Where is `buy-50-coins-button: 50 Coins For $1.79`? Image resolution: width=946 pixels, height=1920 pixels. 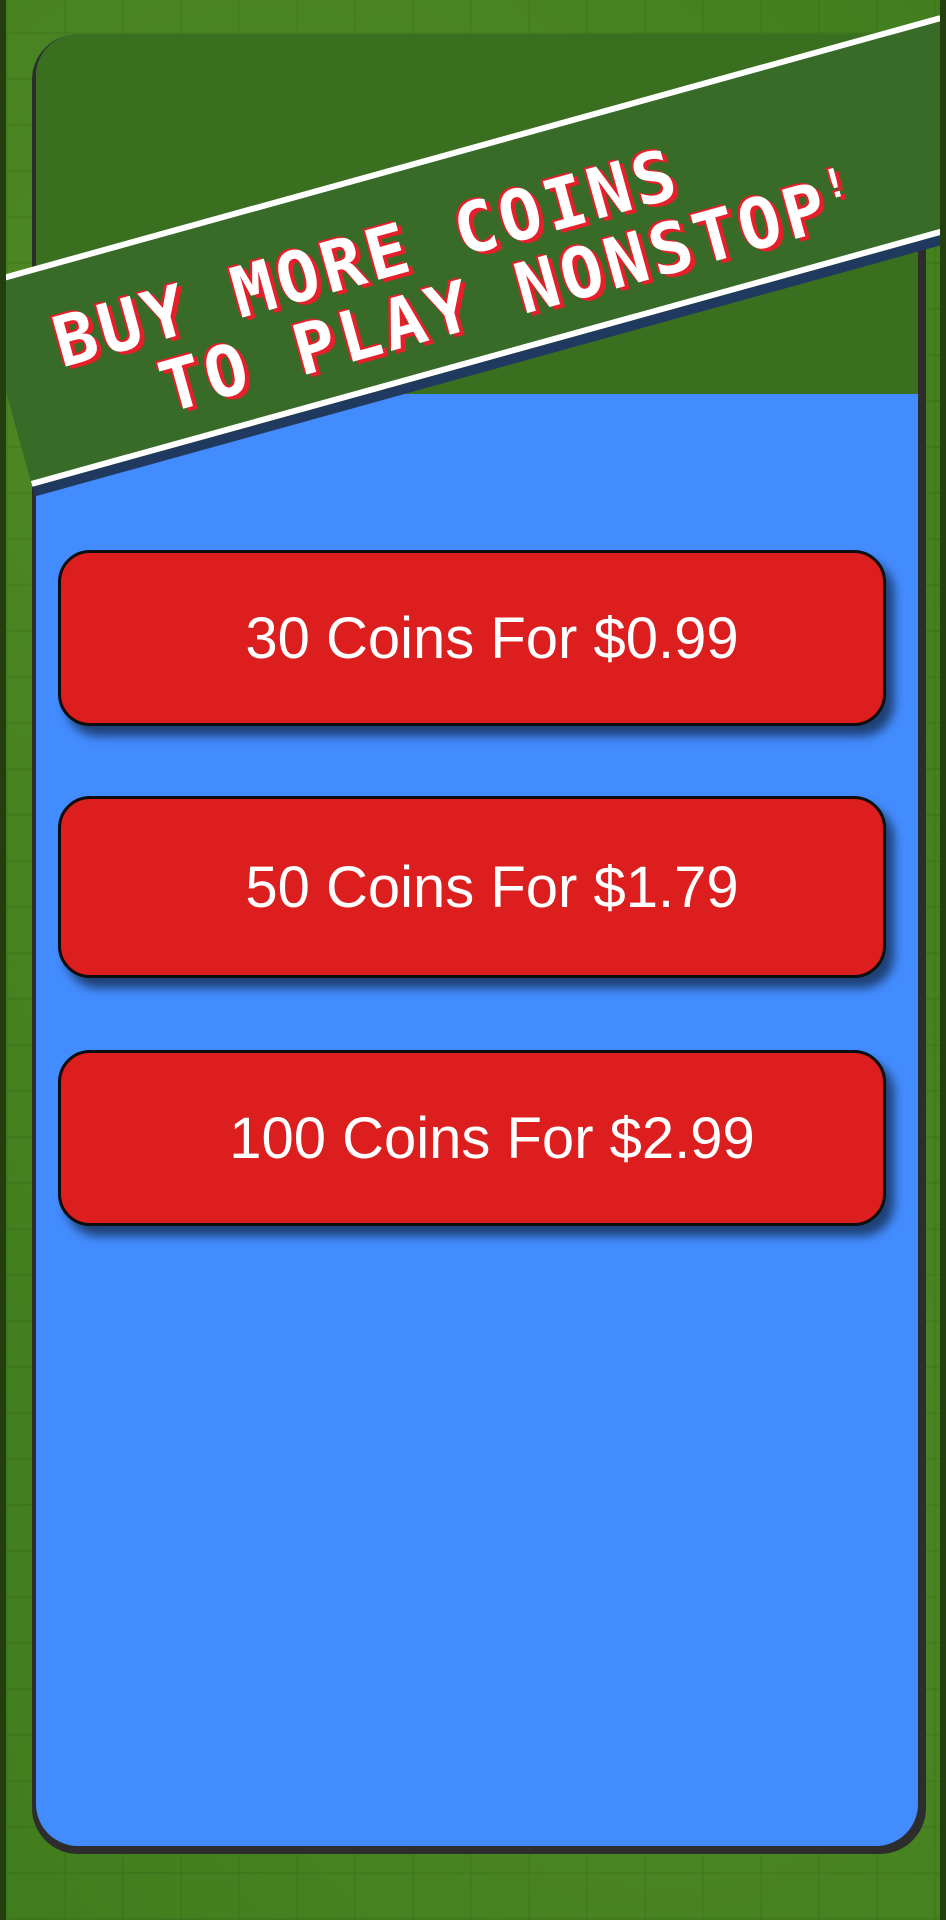
buy-50-coins-button: 50 Coins For $1.79 is located at coordinates (472, 887).